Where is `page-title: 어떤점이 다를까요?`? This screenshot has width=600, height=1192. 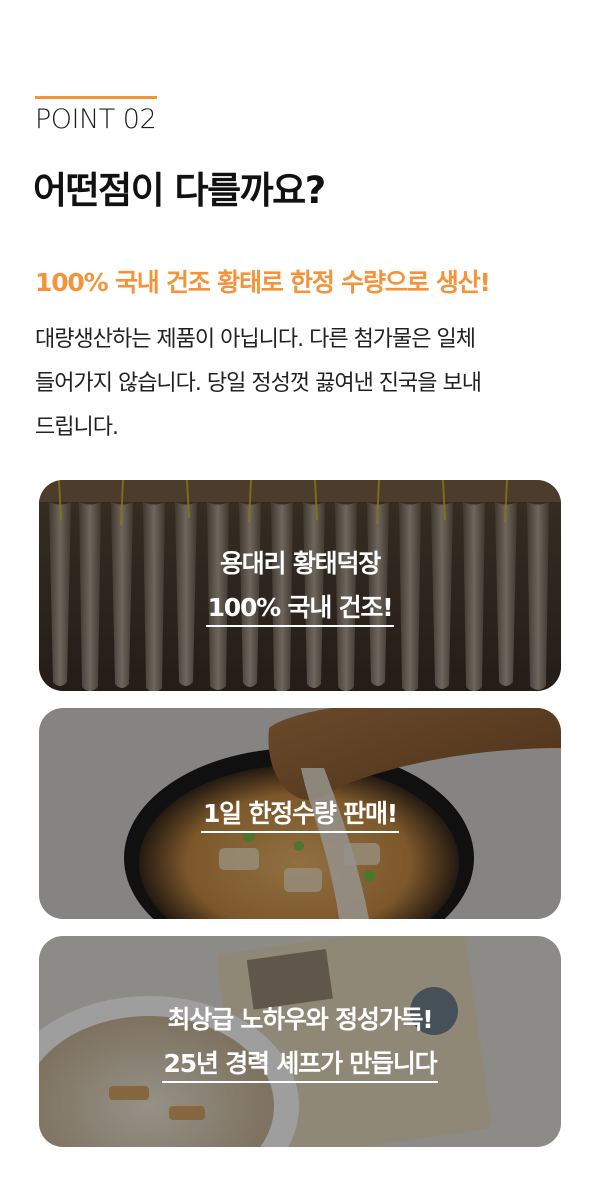 page-title: 어떤점이 다를까요? is located at coordinates (179, 190).